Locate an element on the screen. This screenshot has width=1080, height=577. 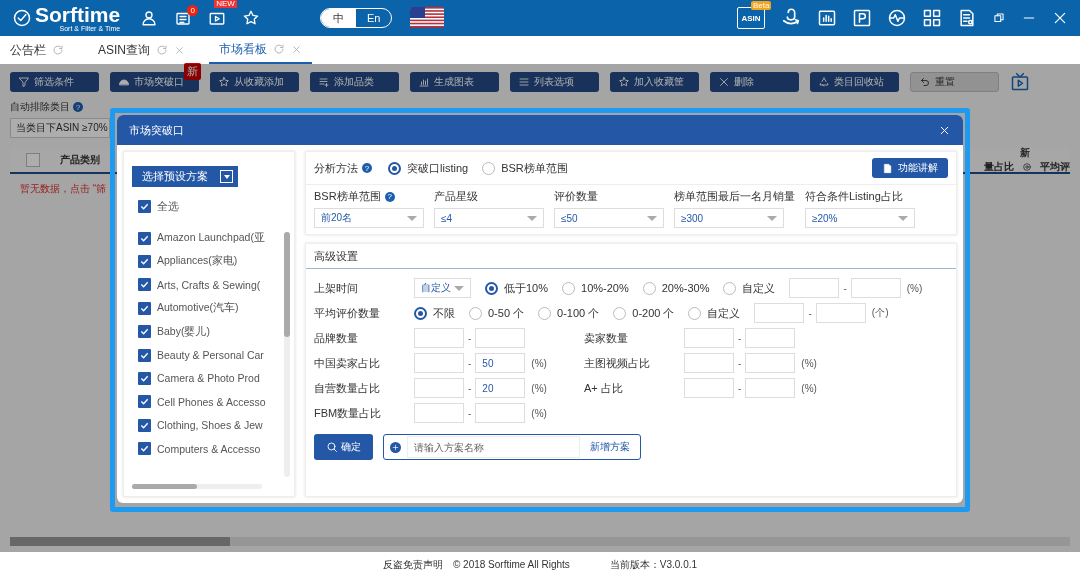
exclude-field: 当类目下ASIN ≥70% is located at coordinates (60, 128).